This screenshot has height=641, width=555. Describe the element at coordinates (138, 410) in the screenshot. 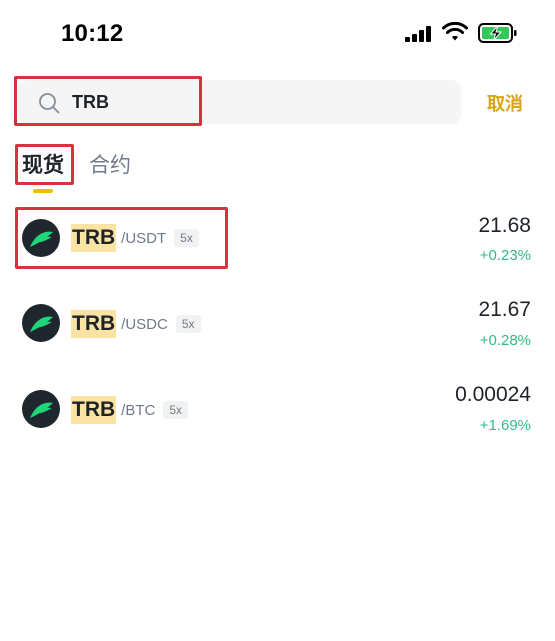

I see `quote-asset: /BTC` at that location.